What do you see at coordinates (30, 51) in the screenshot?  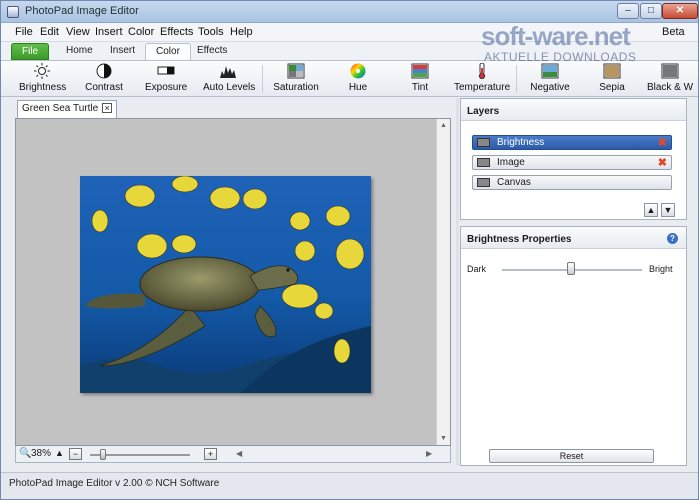 I see `tab-file: File` at bounding box center [30, 51].